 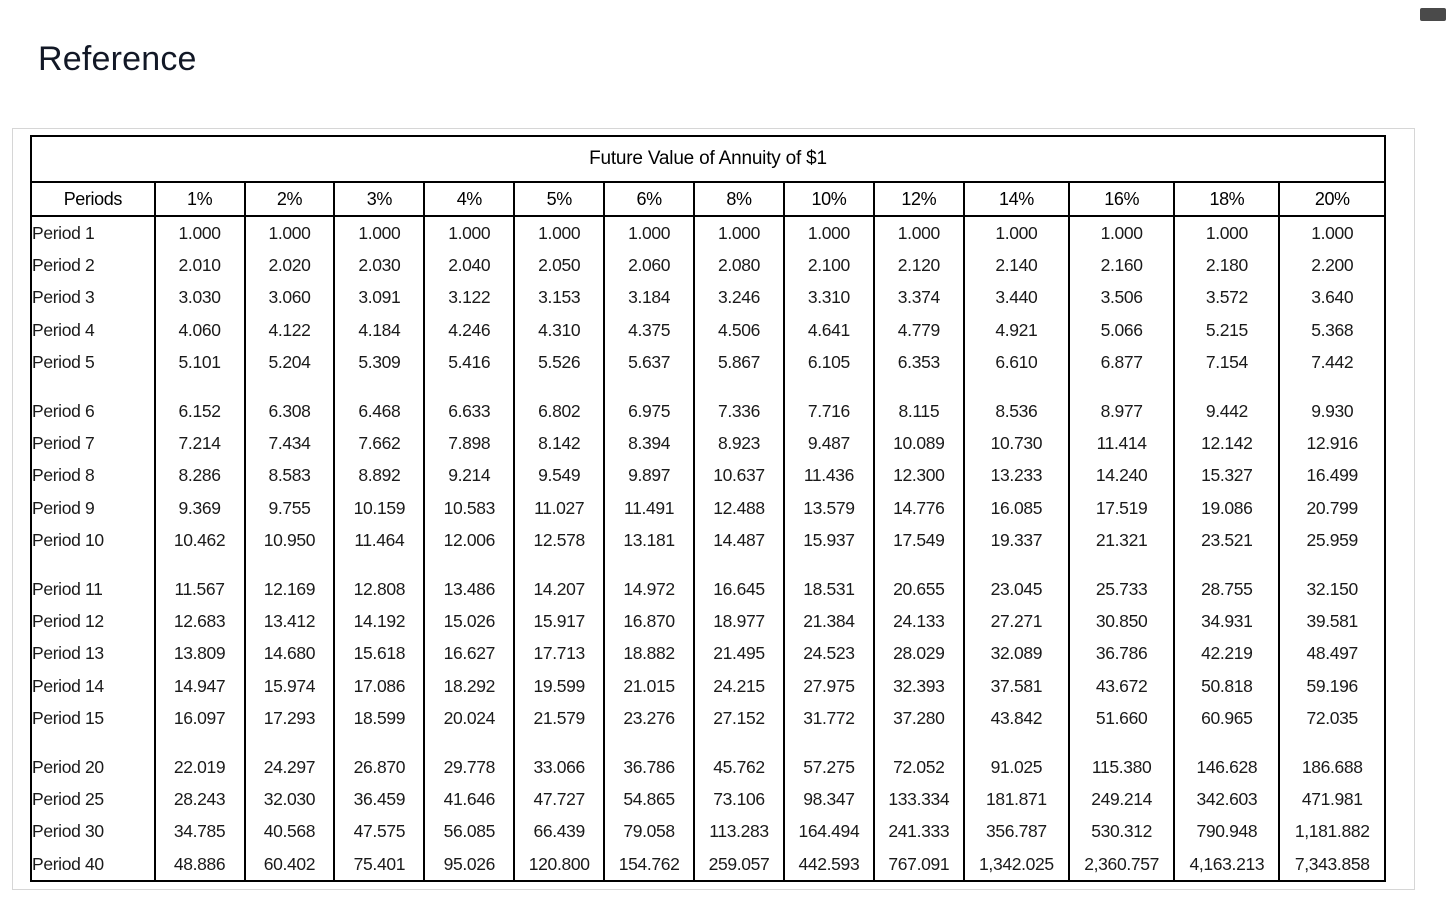 I want to click on factor-value-cell: 767.091, so click(x=919, y=865).